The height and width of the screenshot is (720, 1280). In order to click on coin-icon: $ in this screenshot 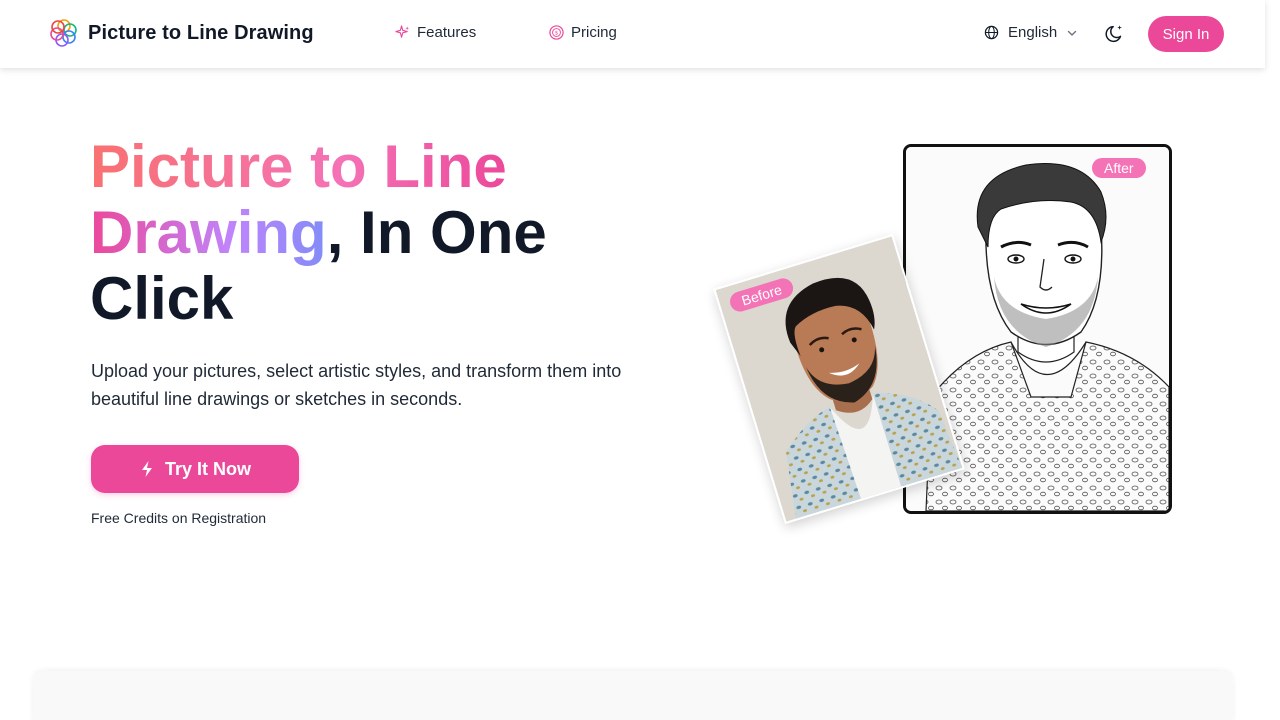, I will do `click(556, 32)`.